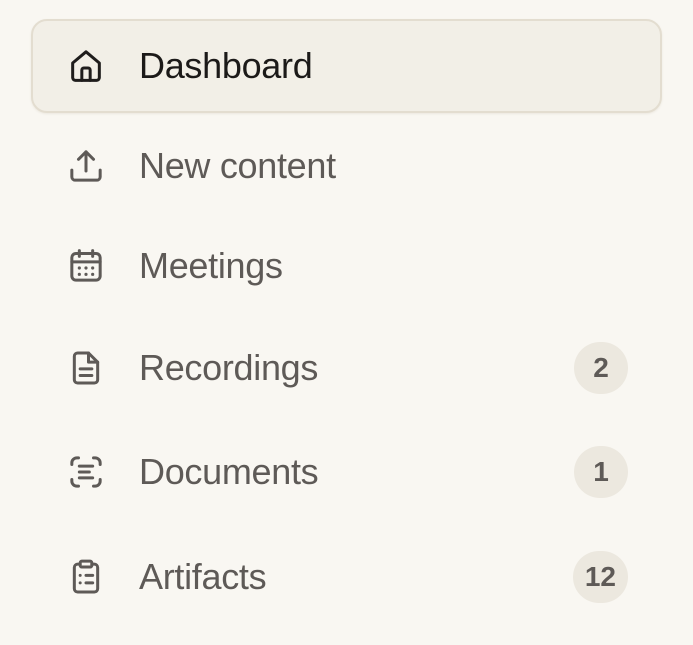  What do you see at coordinates (229, 367) in the screenshot?
I see `sidebar-item-label: Recordings` at bounding box center [229, 367].